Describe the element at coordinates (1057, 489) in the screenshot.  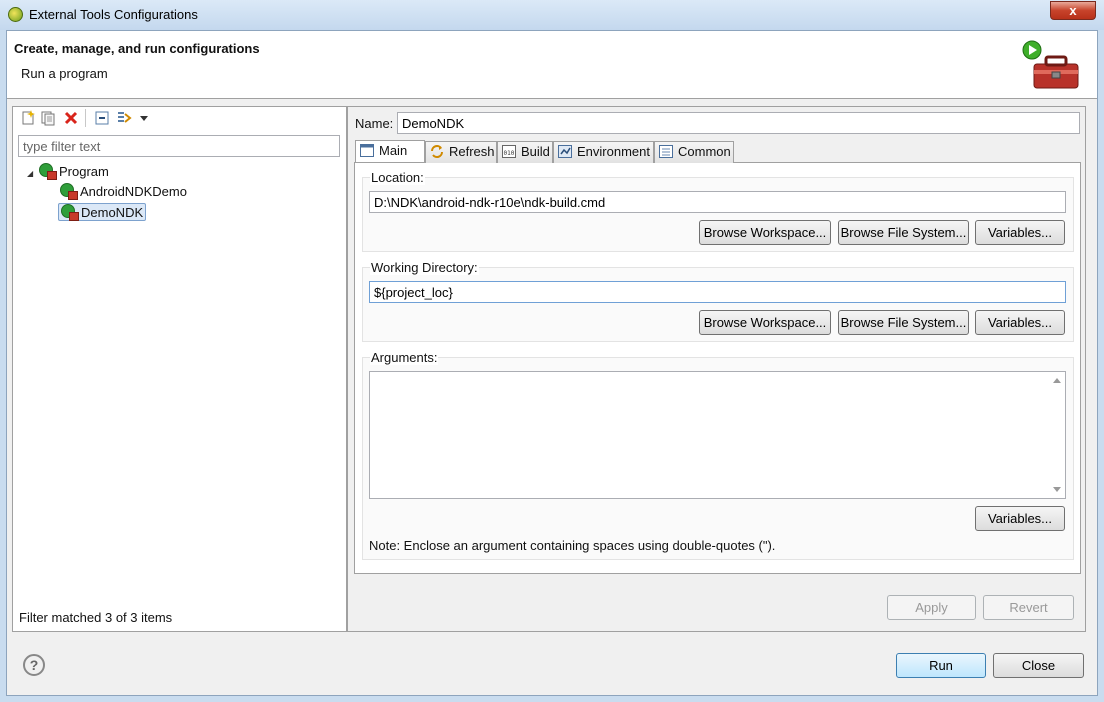
I see `scroll-down-icon` at that location.